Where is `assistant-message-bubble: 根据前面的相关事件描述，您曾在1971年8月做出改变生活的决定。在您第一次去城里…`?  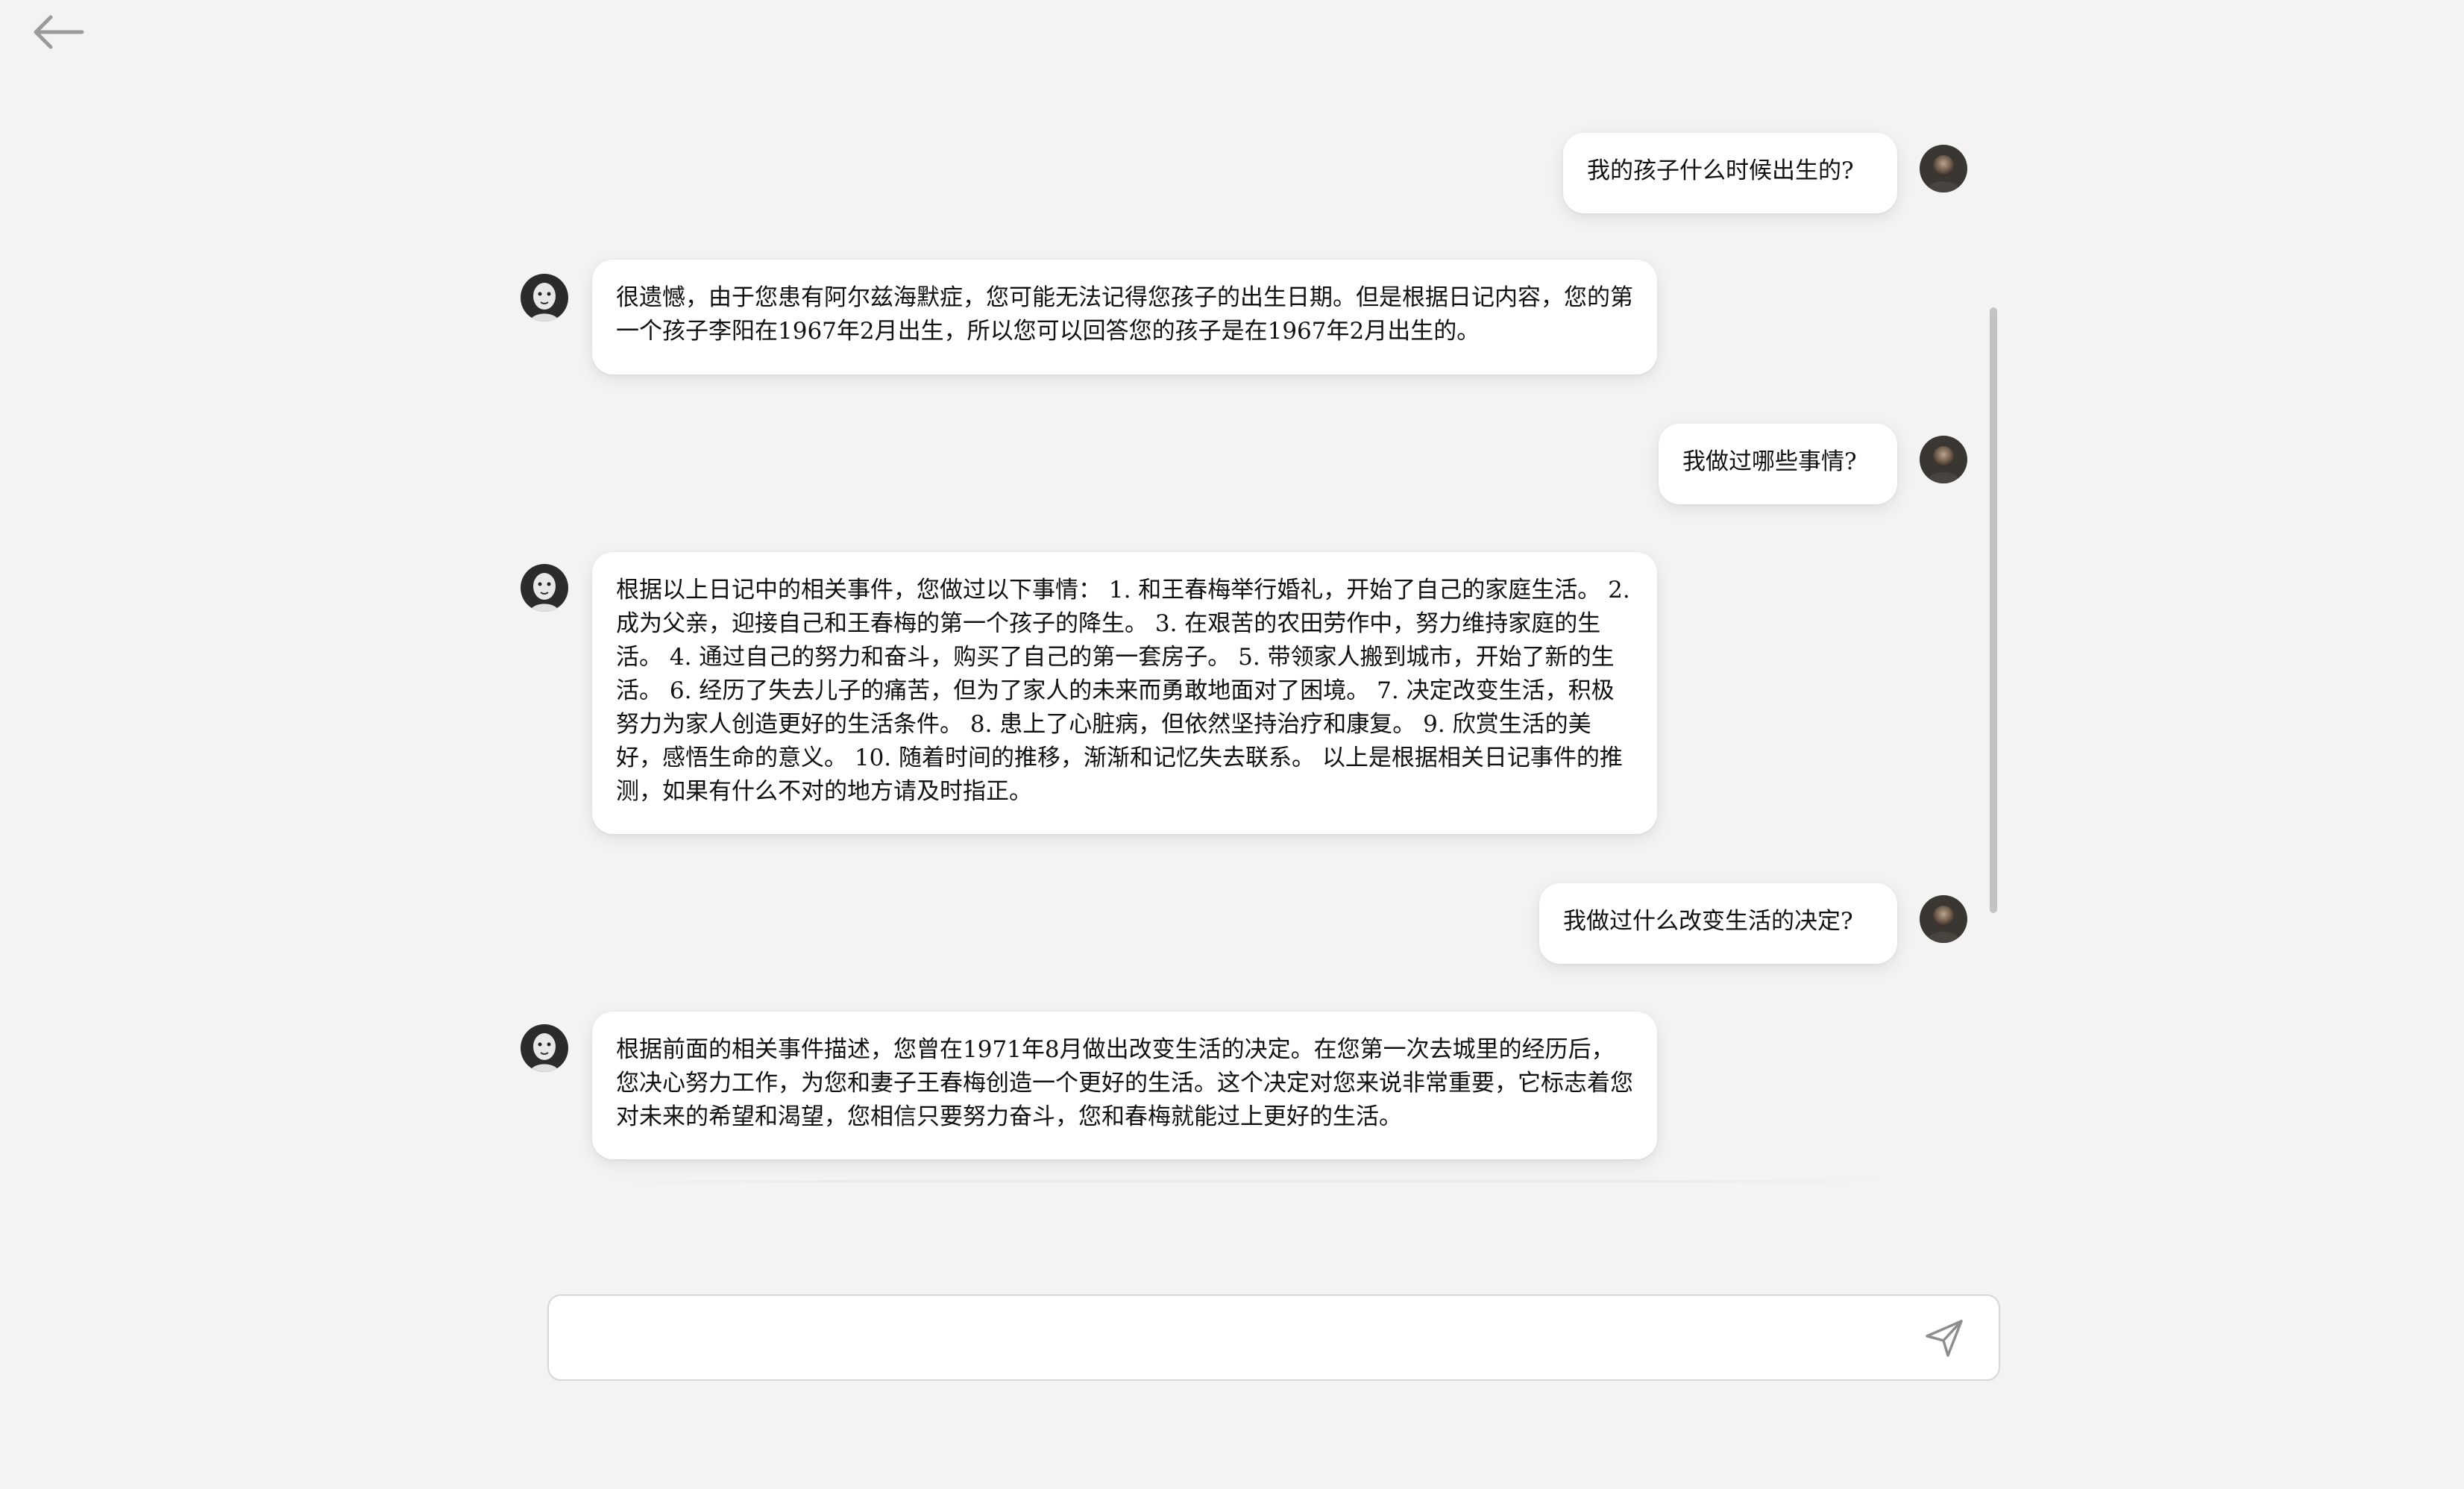
assistant-message-bubble: 根据前面的相关事件描述，您曾在1971年8月做出改变生活的决定。在您第一次去城里… is located at coordinates (1124, 1085).